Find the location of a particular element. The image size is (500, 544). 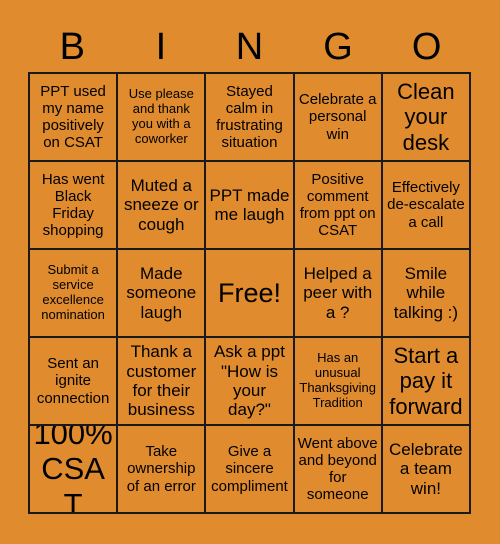

bingo-cell-label: Take ownership of an error is located at coordinates (161, 469).